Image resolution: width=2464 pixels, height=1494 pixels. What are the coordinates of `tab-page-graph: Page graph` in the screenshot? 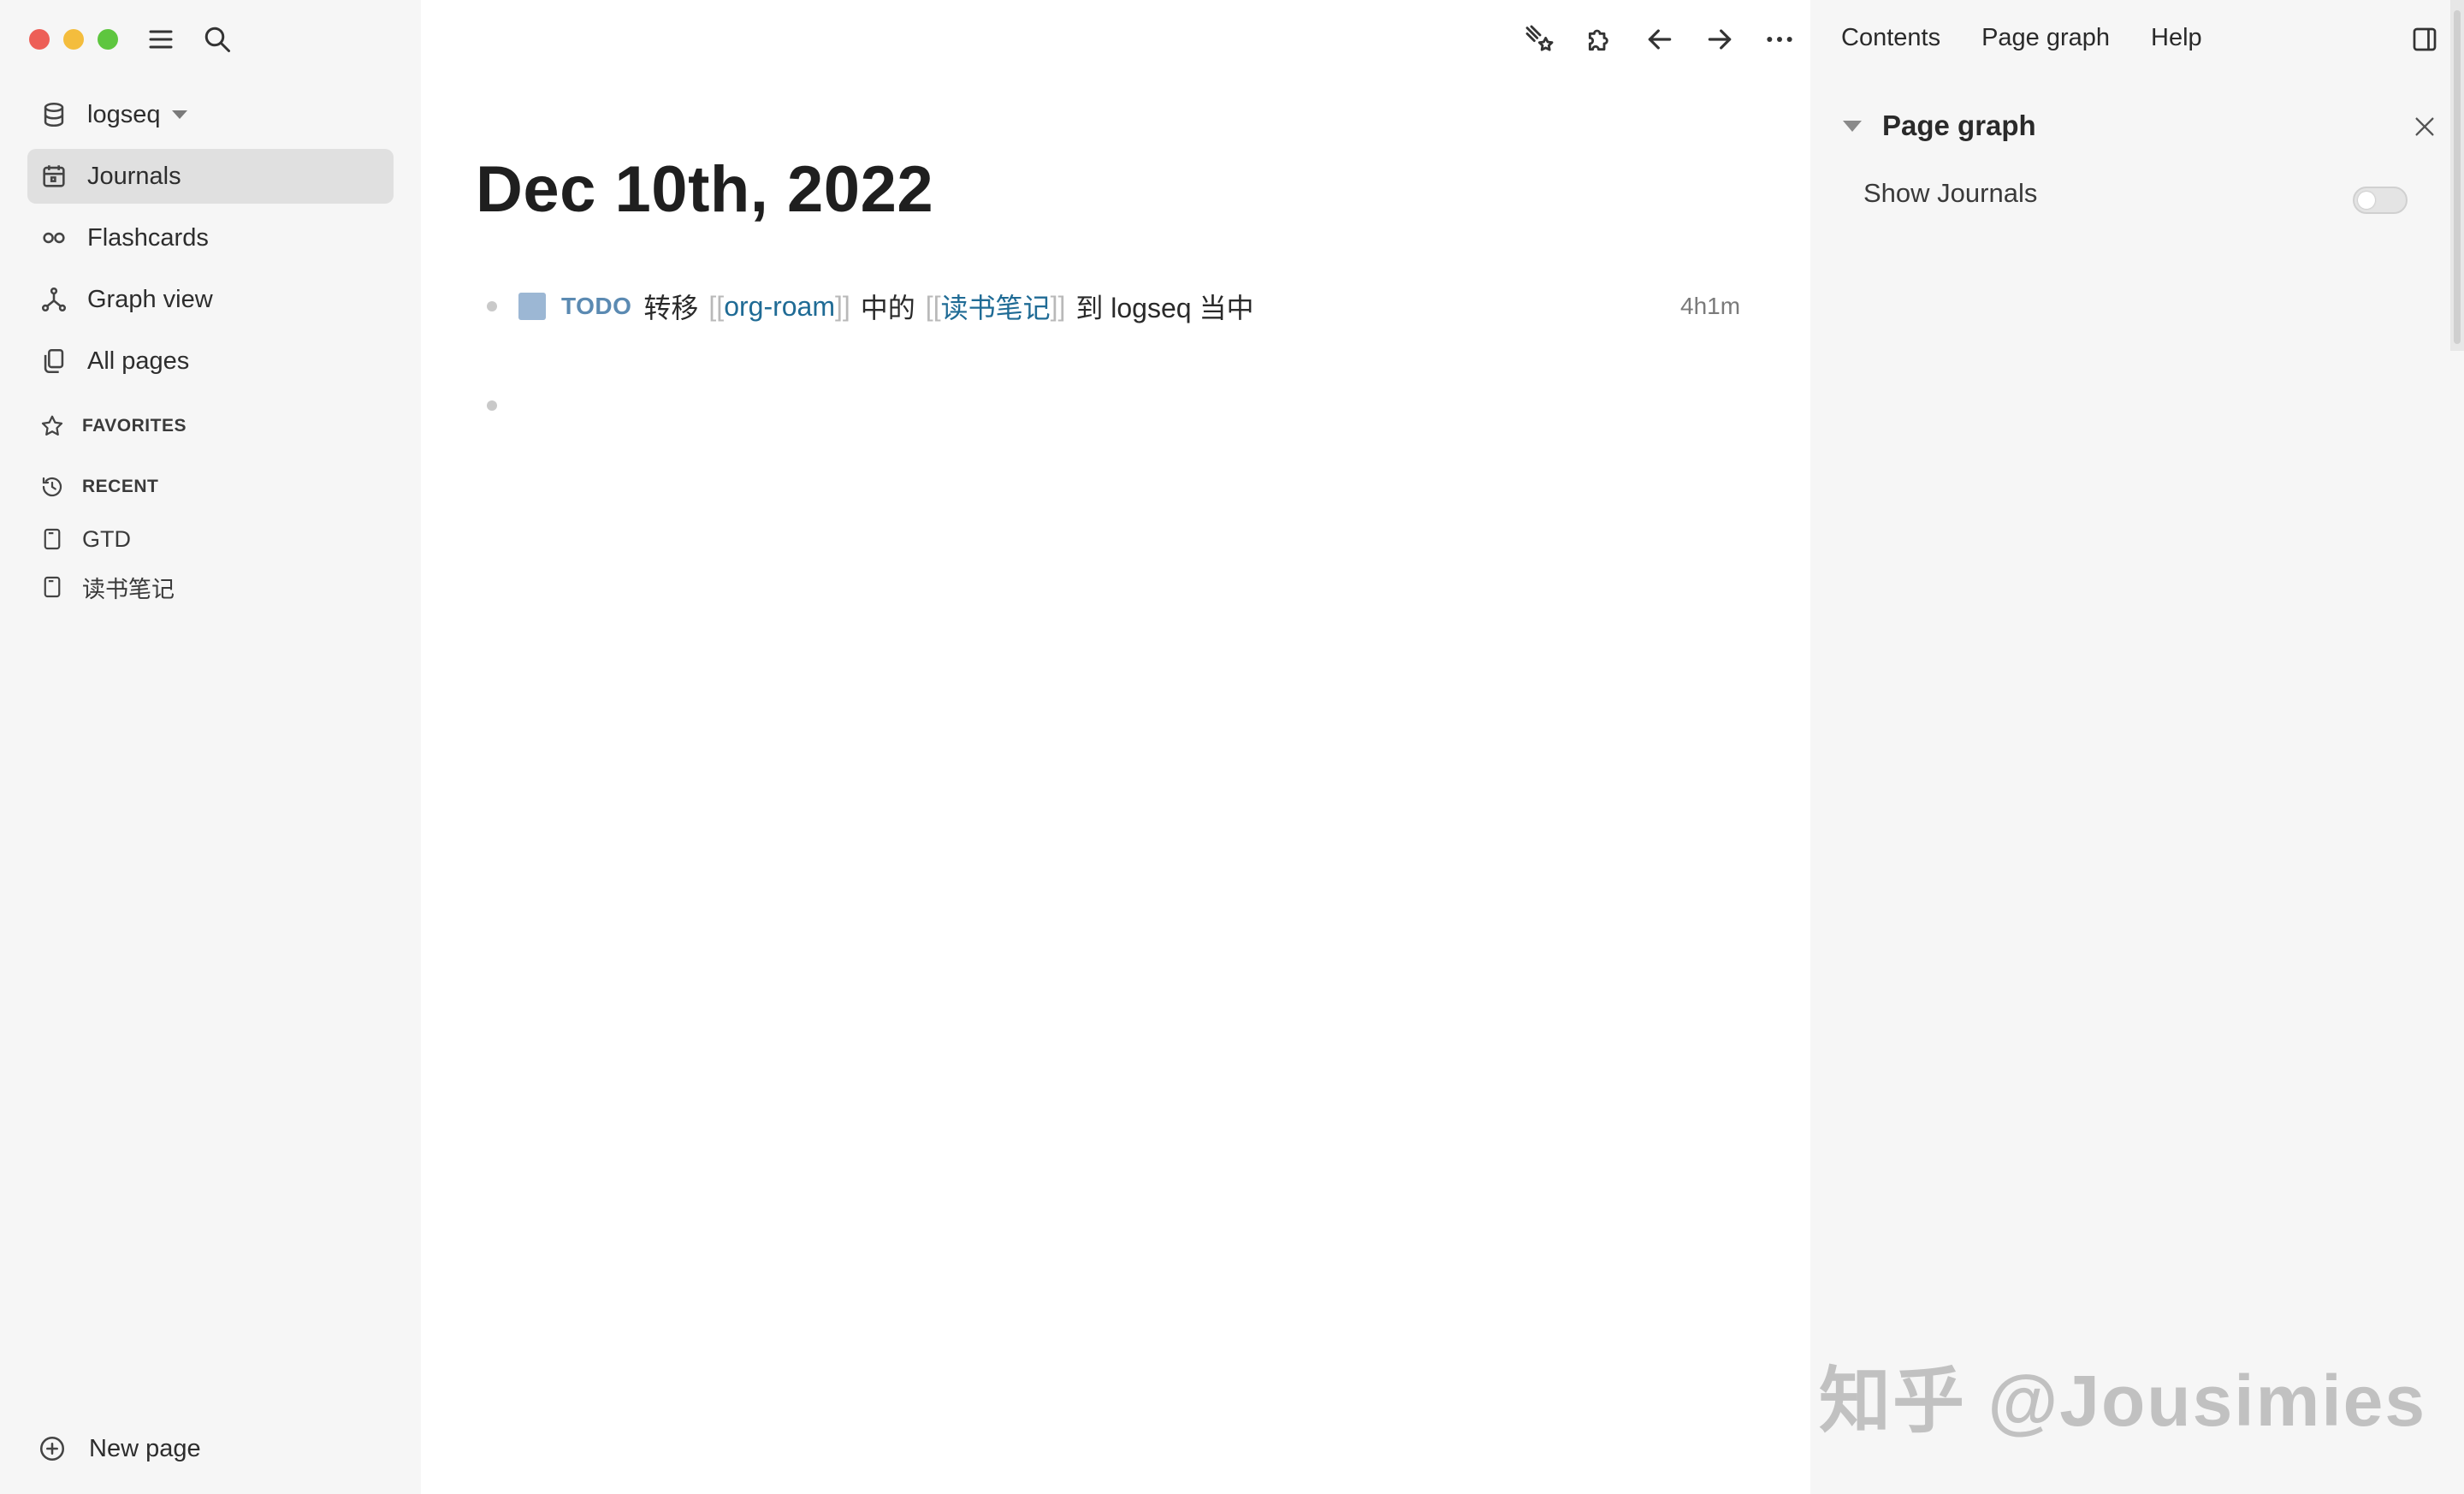 It's located at (2045, 38).